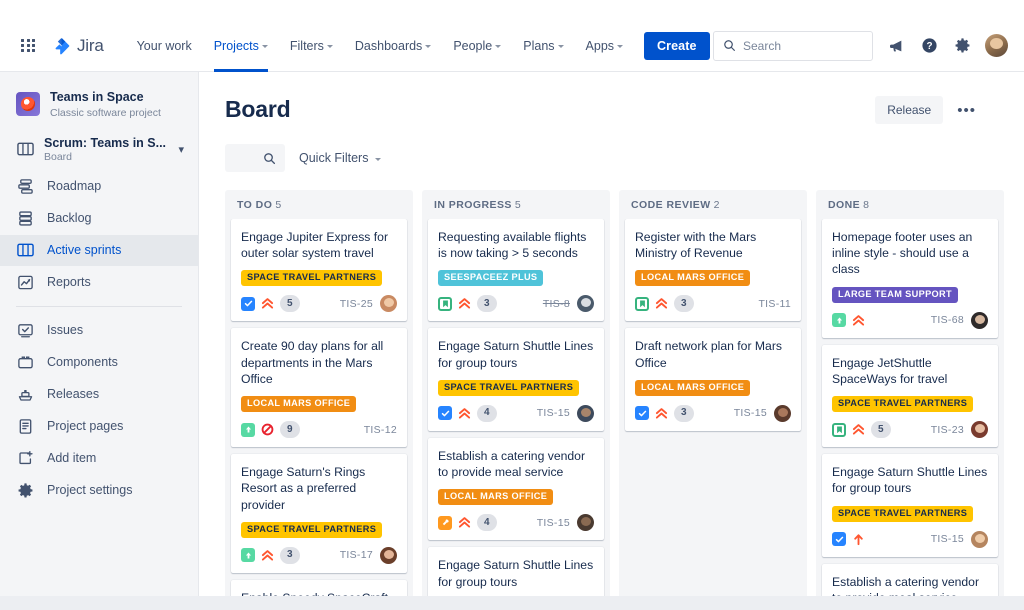  What do you see at coordinates (803, 45) in the screenshot?
I see `search-input` at bounding box center [803, 45].